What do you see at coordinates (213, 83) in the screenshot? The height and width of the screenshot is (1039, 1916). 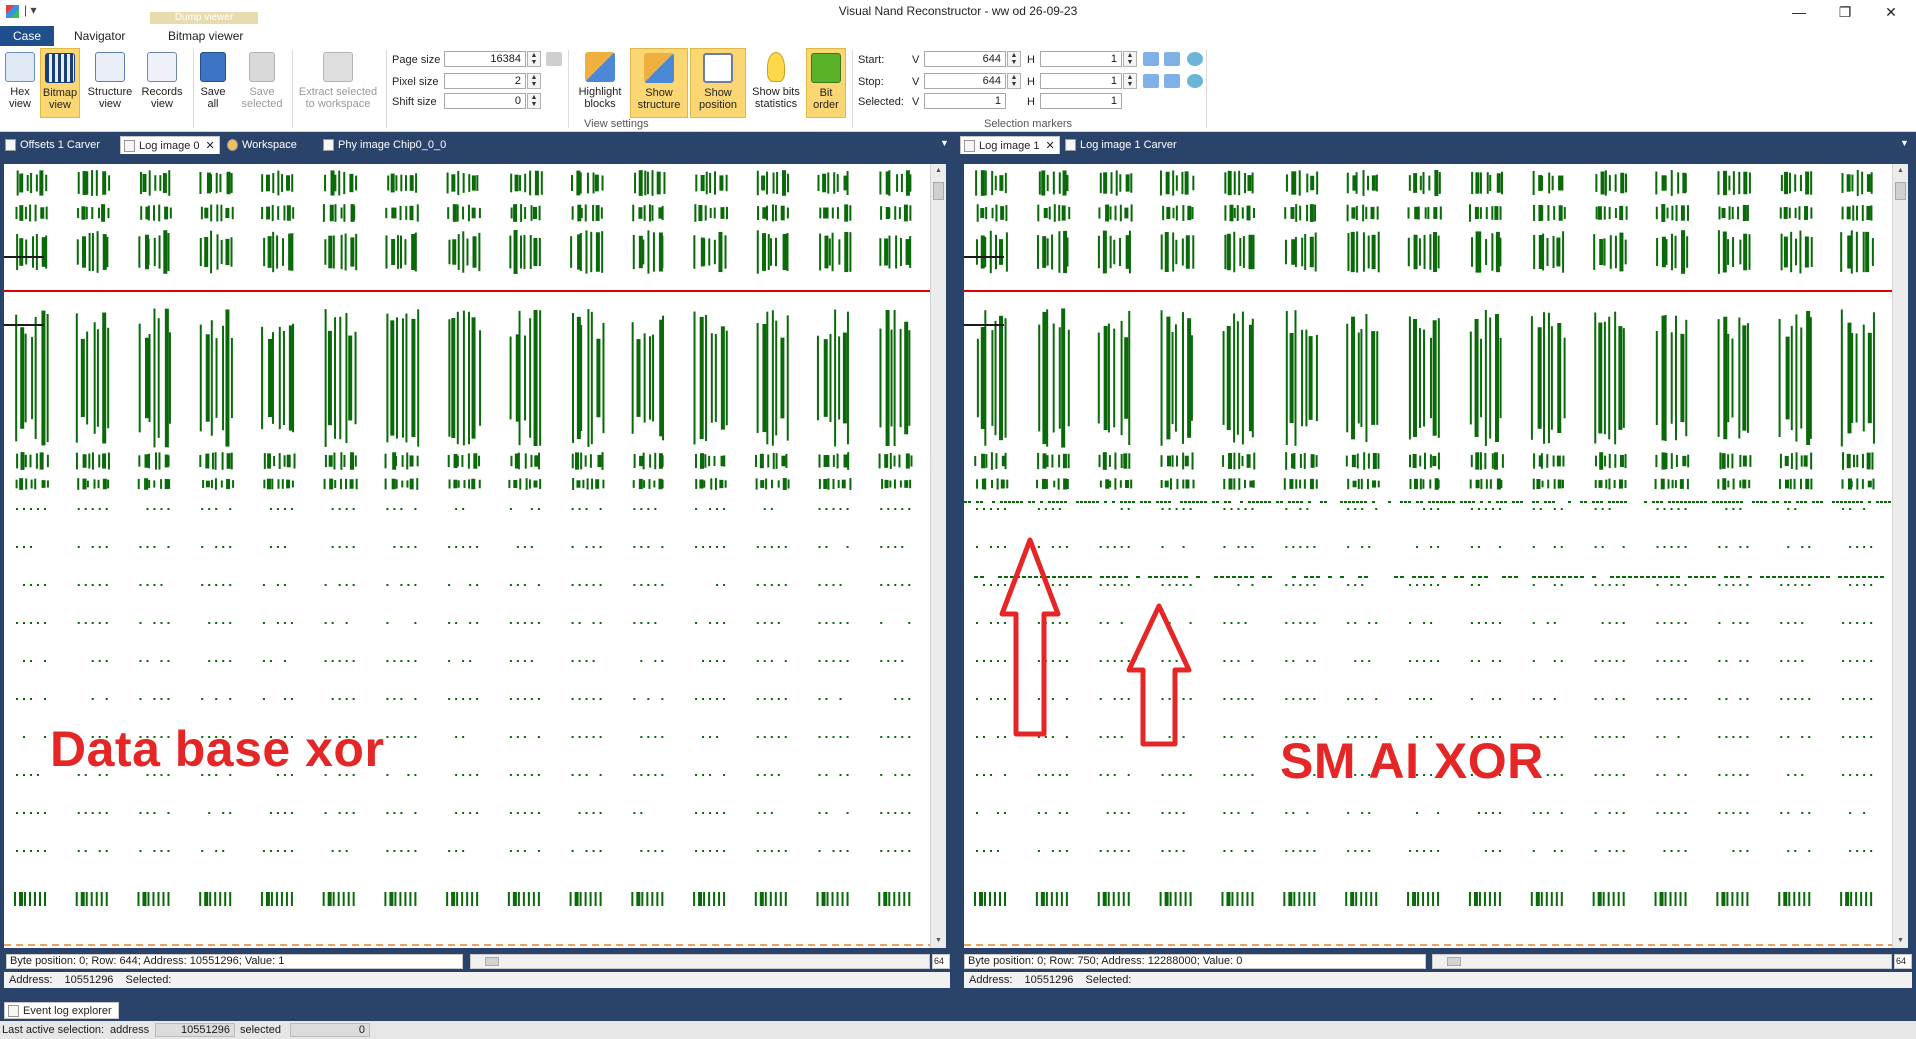 I see `save-all-button: Save all` at bounding box center [213, 83].